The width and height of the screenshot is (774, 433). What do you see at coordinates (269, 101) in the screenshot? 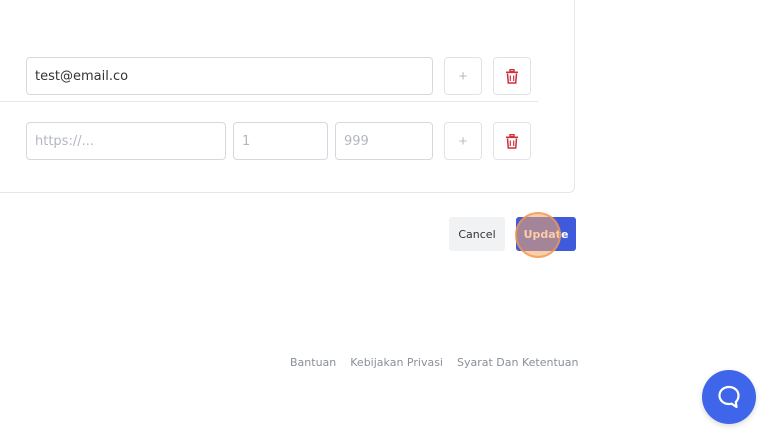
I see `row-divider` at bounding box center [269, 101].